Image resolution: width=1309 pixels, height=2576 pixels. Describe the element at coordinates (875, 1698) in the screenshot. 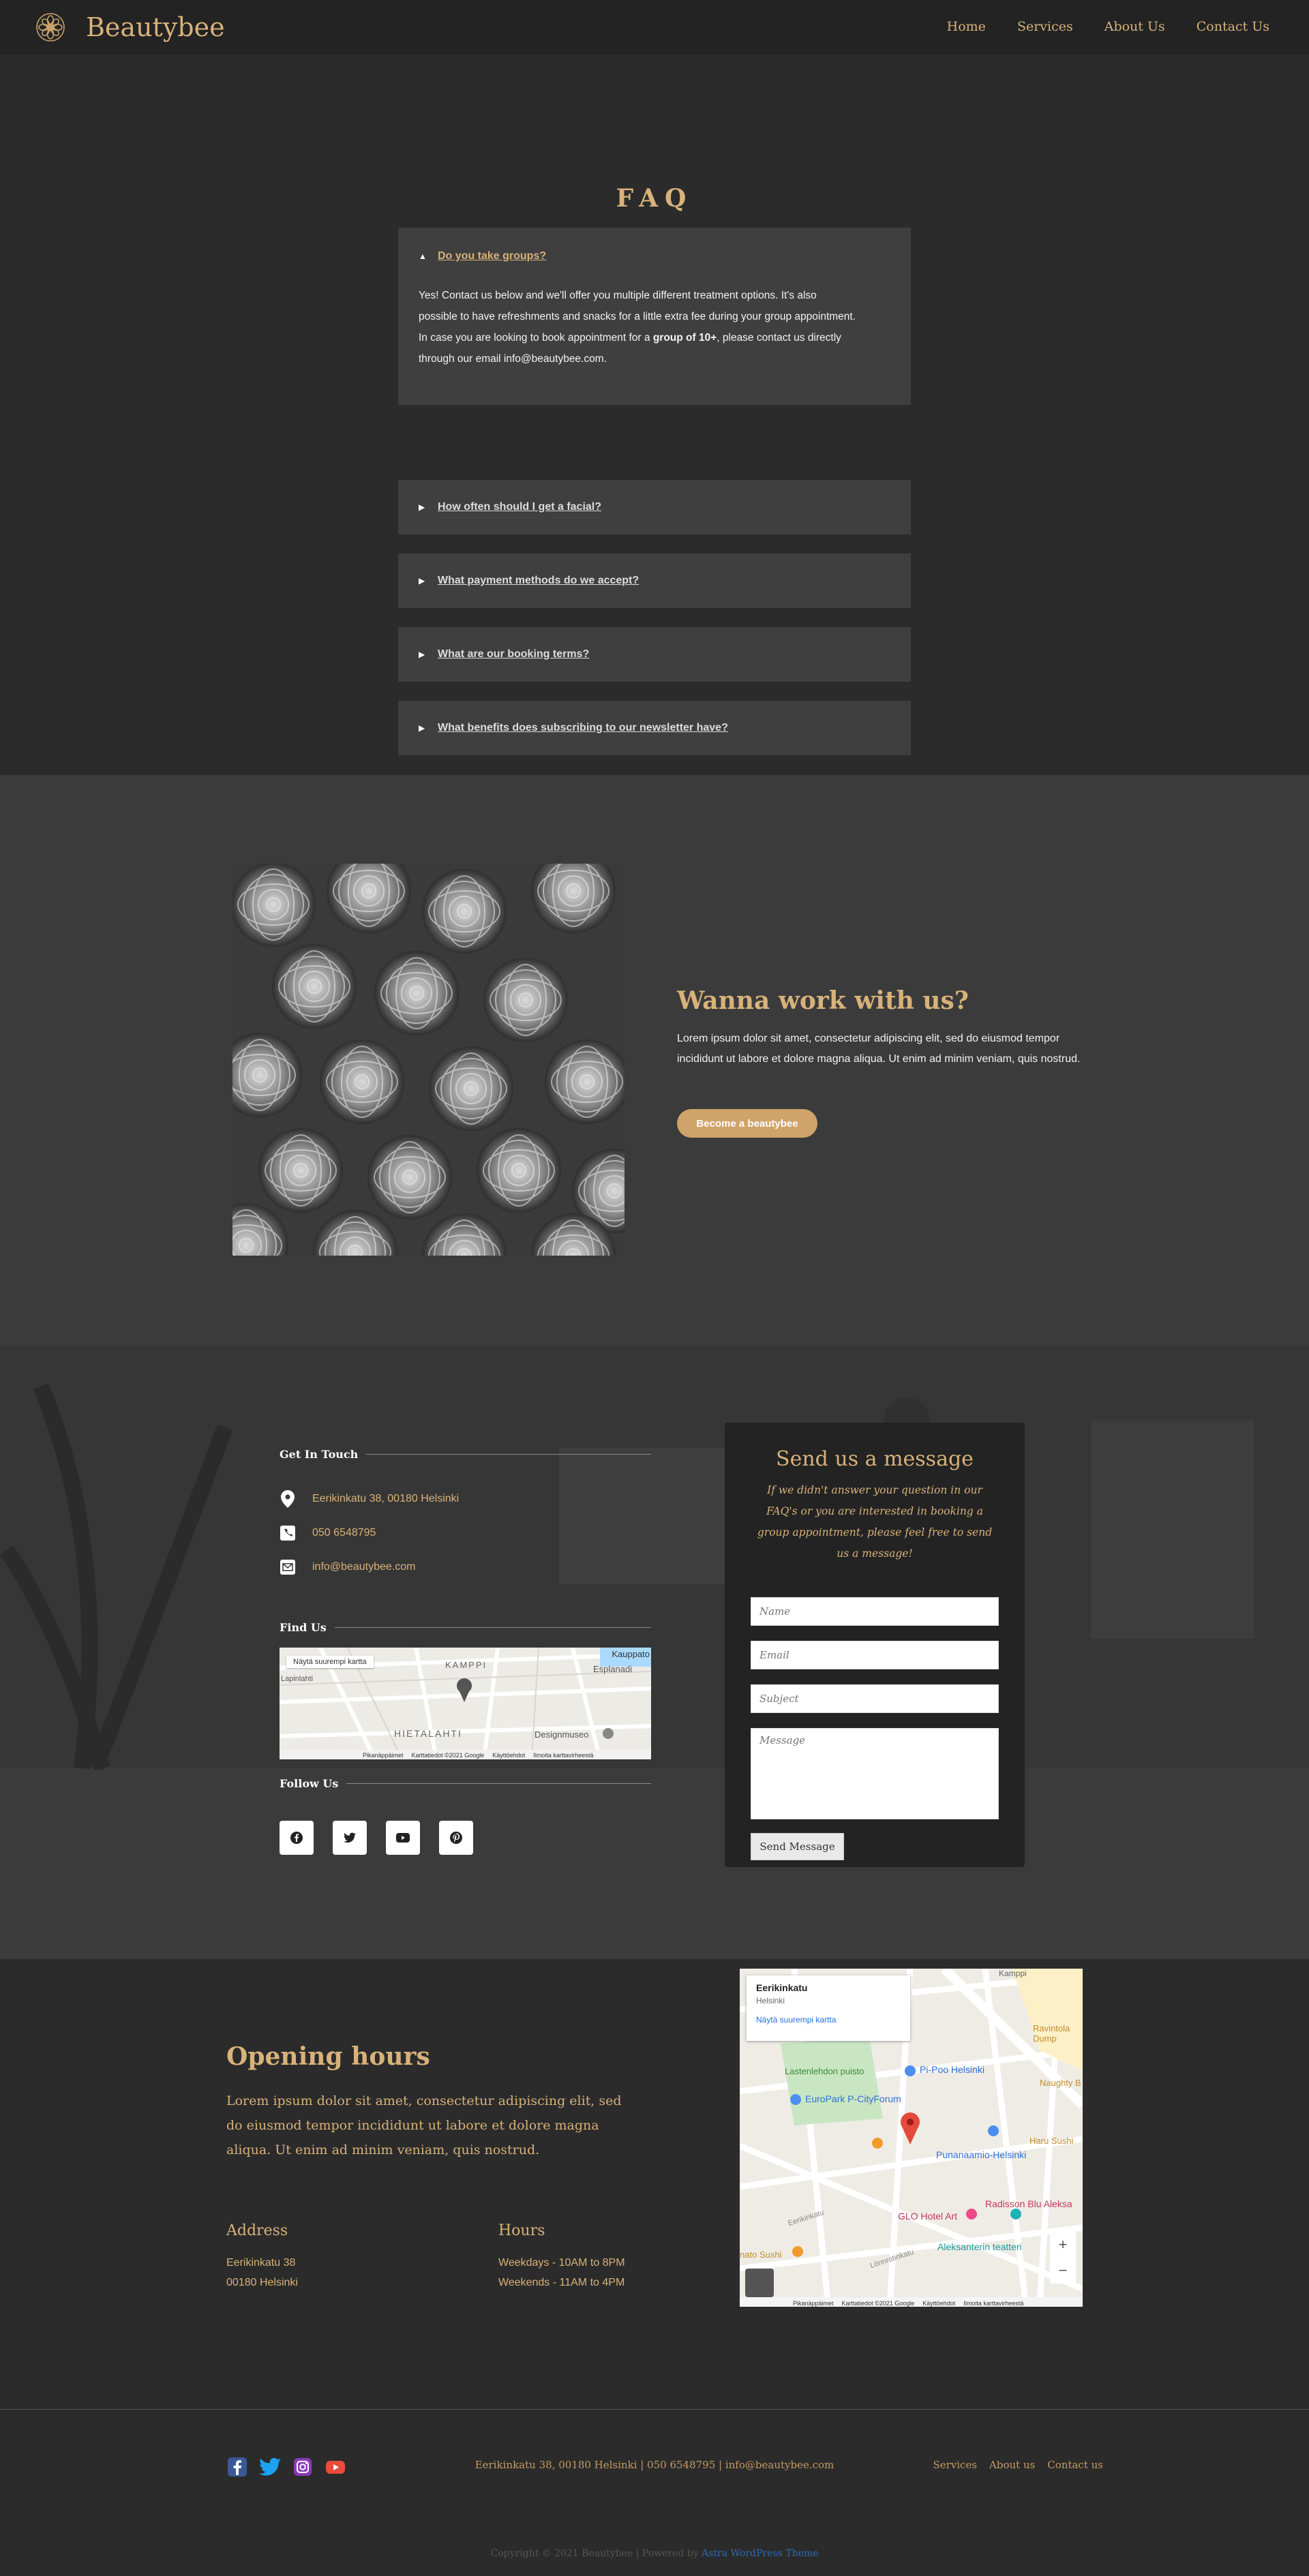

I see `subject-field` at that location.